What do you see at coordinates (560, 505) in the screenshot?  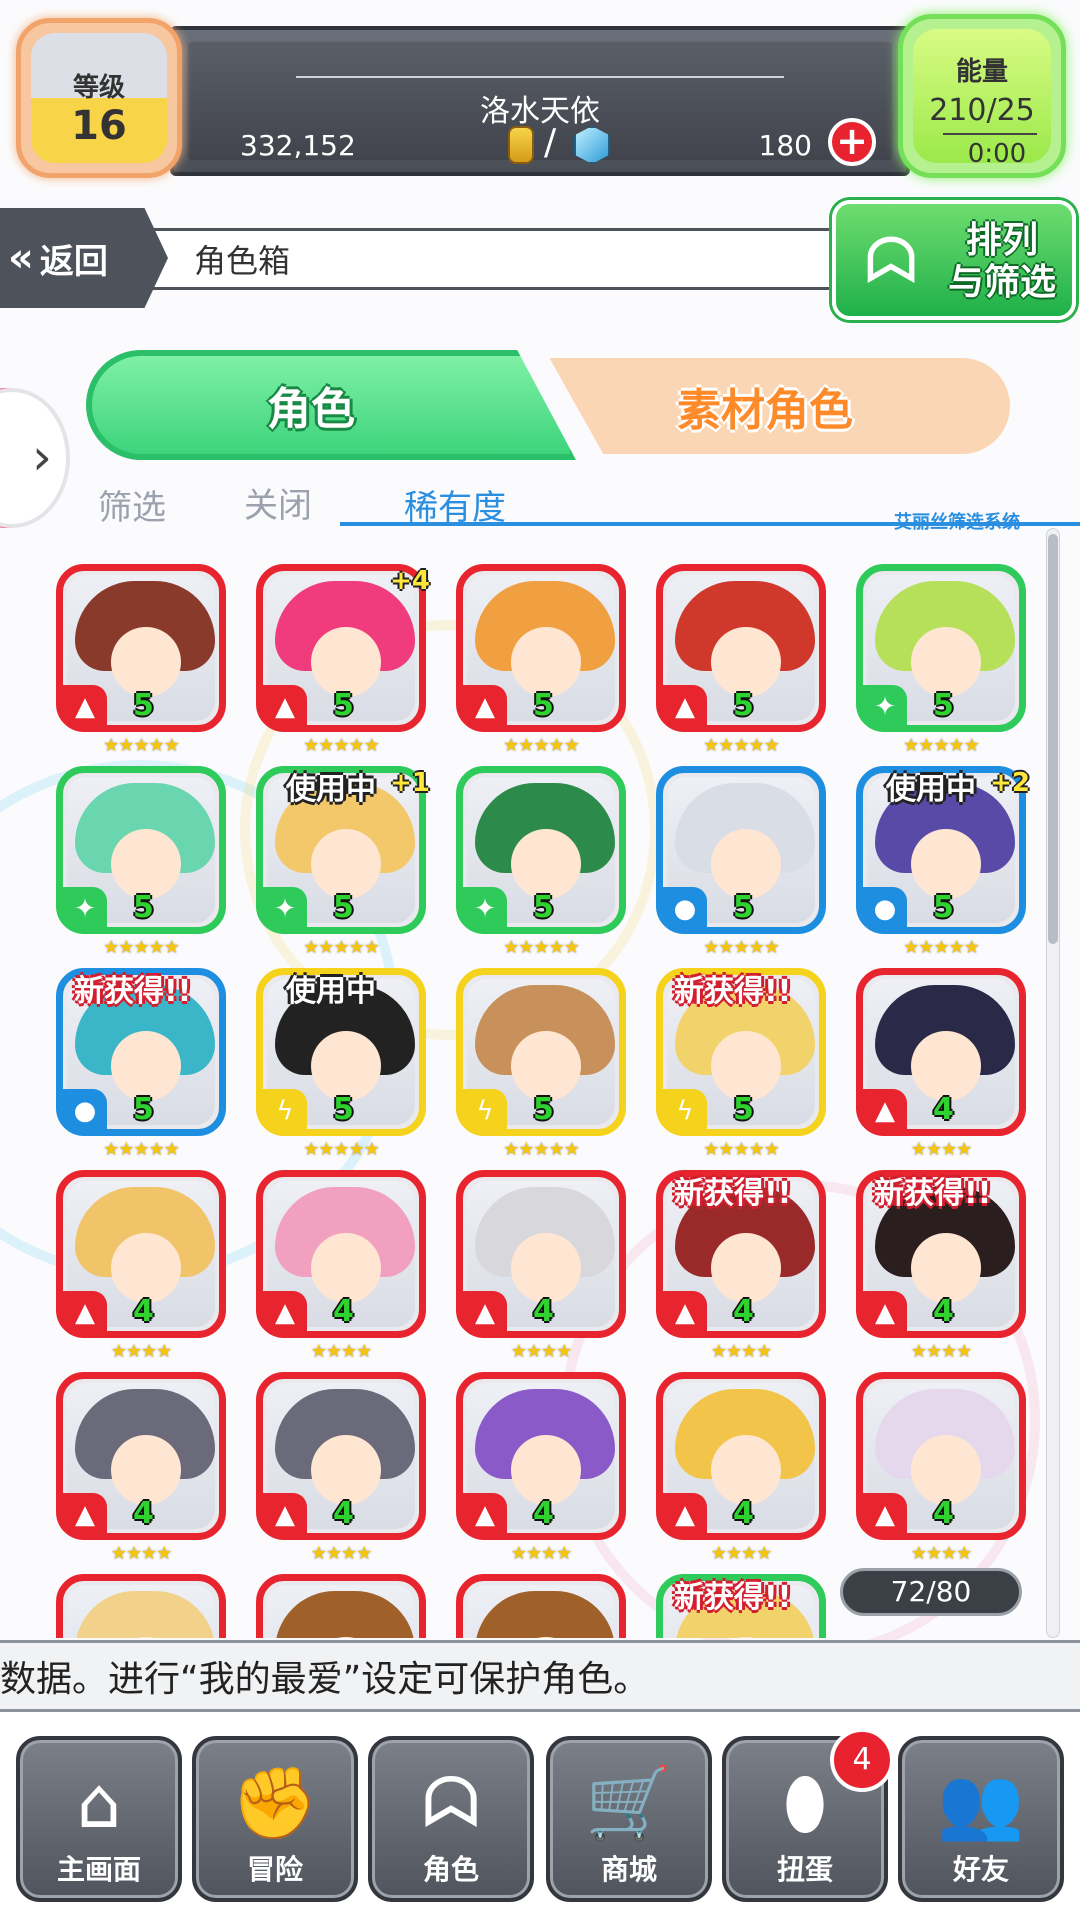 I see `filter-row: 筛选 关闭 稀有度 艾丽丝筛选系统` at bounding box center [560, 505].